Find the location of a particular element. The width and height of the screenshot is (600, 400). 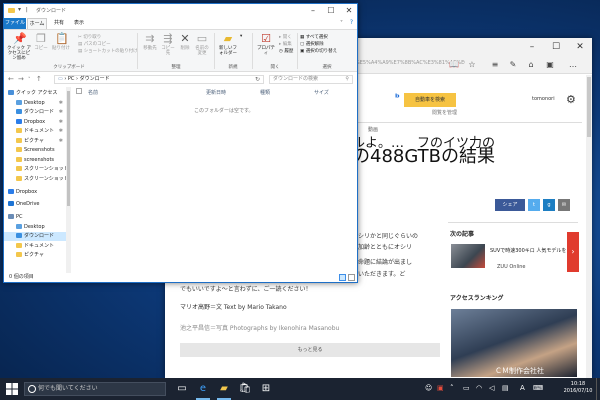

sidebar-item: Dropbox is located at coordinates (35, 192).